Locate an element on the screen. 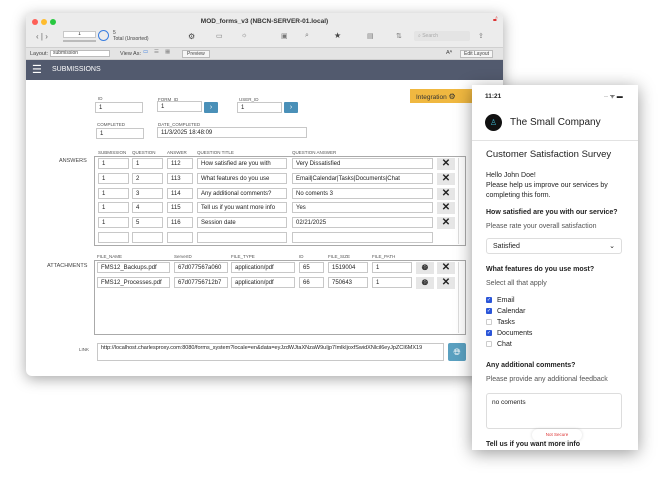 This screenshot has width=660, height=481. back-forward-buttons: ‹ | › is located at coordinates (42, 36).